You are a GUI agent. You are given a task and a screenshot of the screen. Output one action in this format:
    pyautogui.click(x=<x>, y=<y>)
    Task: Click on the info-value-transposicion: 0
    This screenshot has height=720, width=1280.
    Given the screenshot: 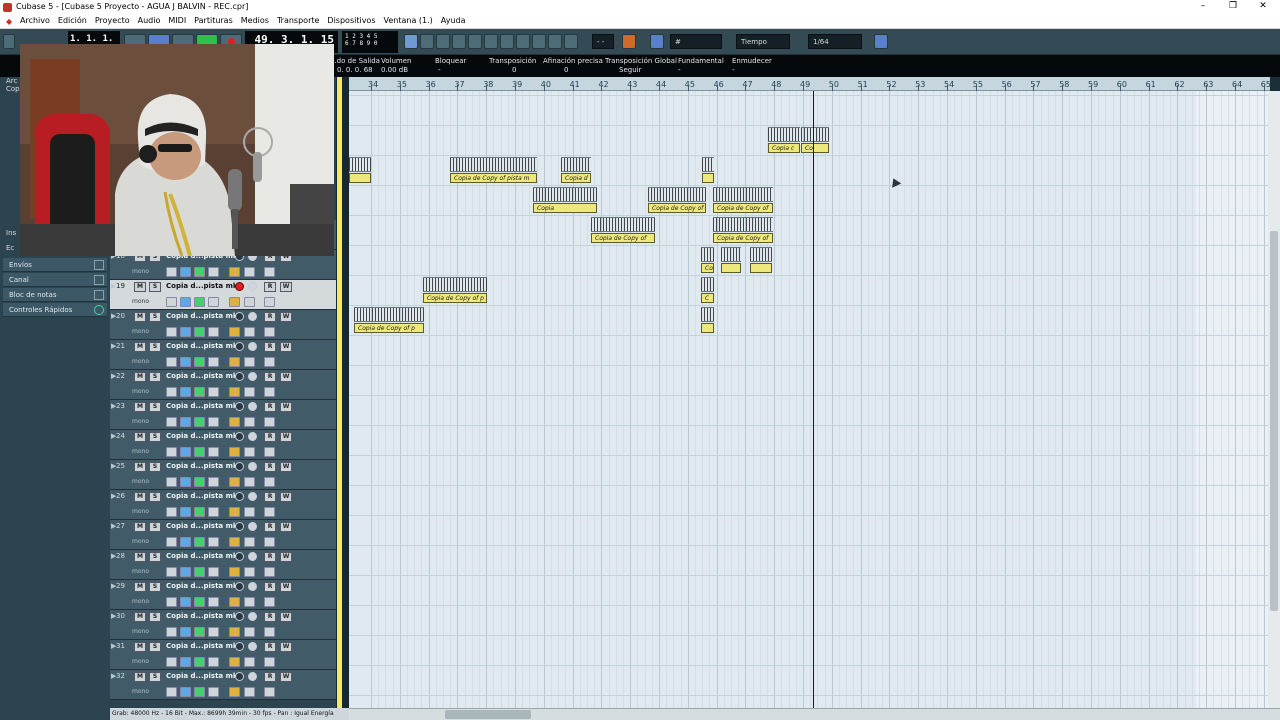 What is the action you would take?
    pyautogui.click(x=514, y=70)
    